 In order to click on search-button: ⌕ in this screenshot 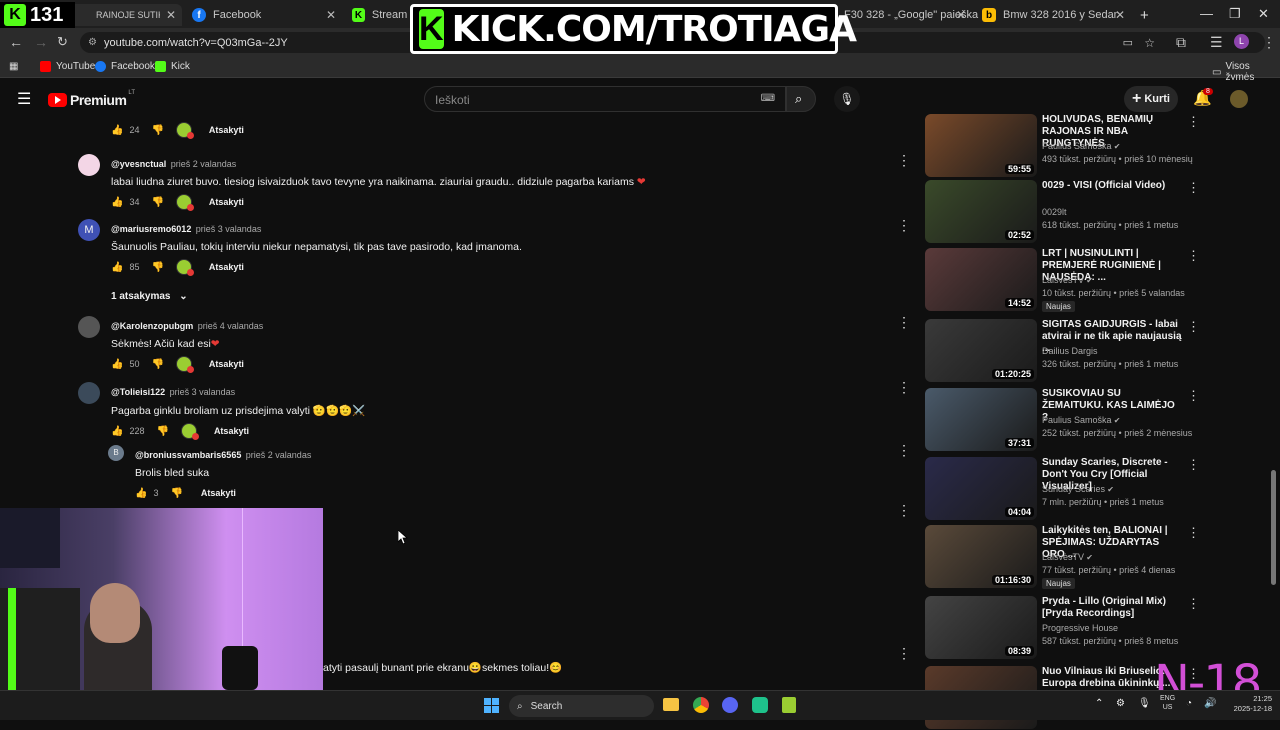, I will do `click(801, 99)`.